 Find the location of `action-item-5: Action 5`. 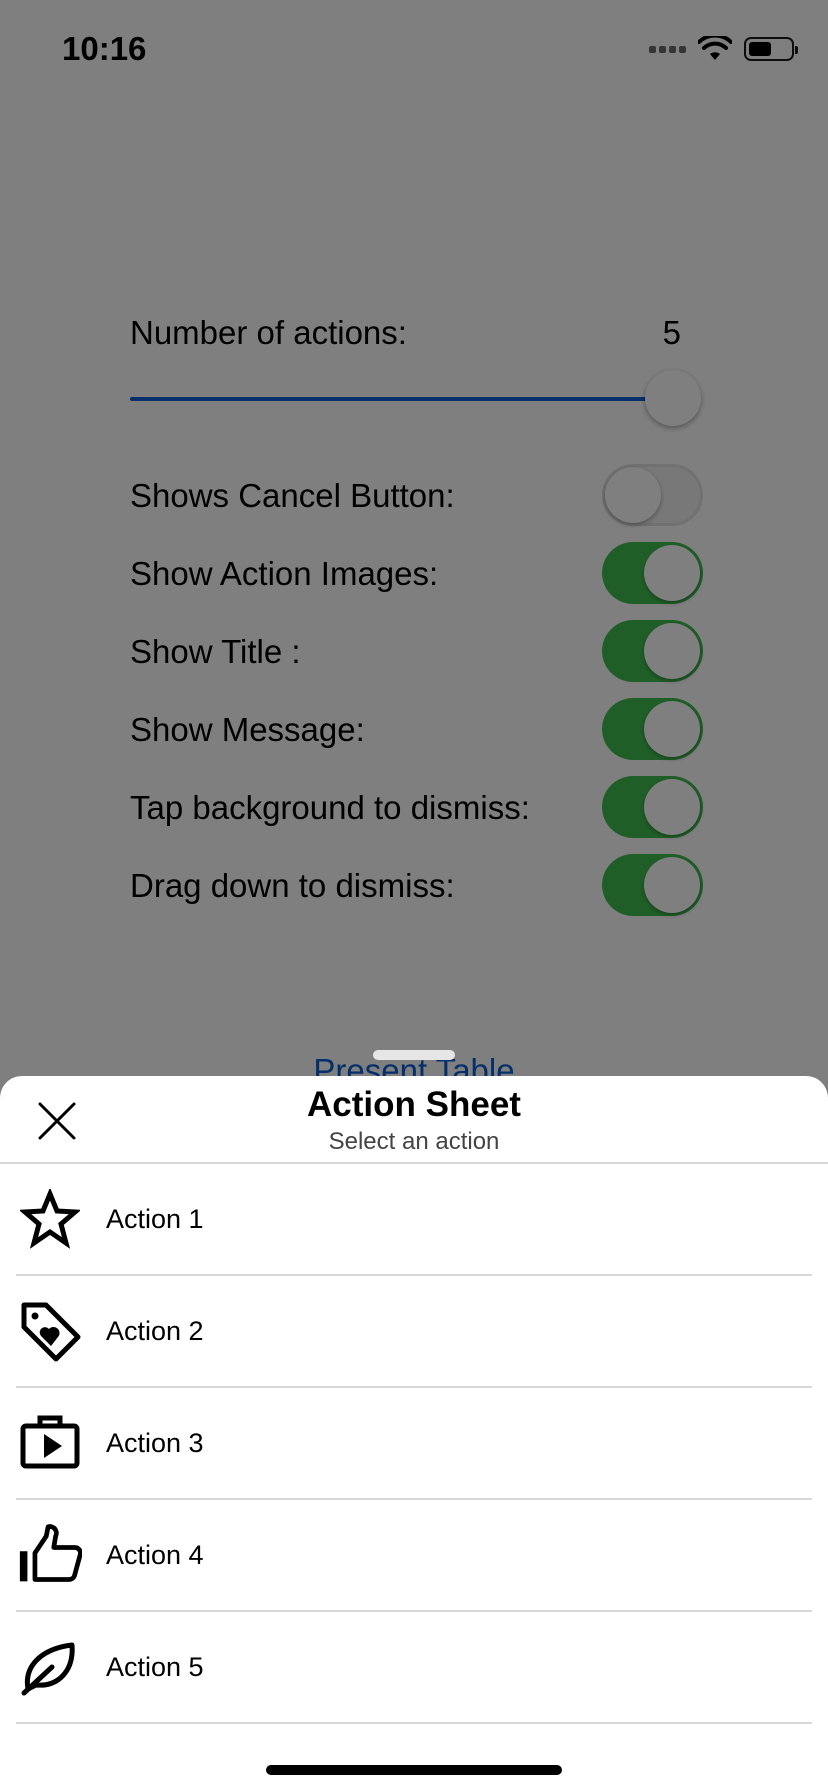

action-item-5: Action 5 is located at coordinates (414, 1668).